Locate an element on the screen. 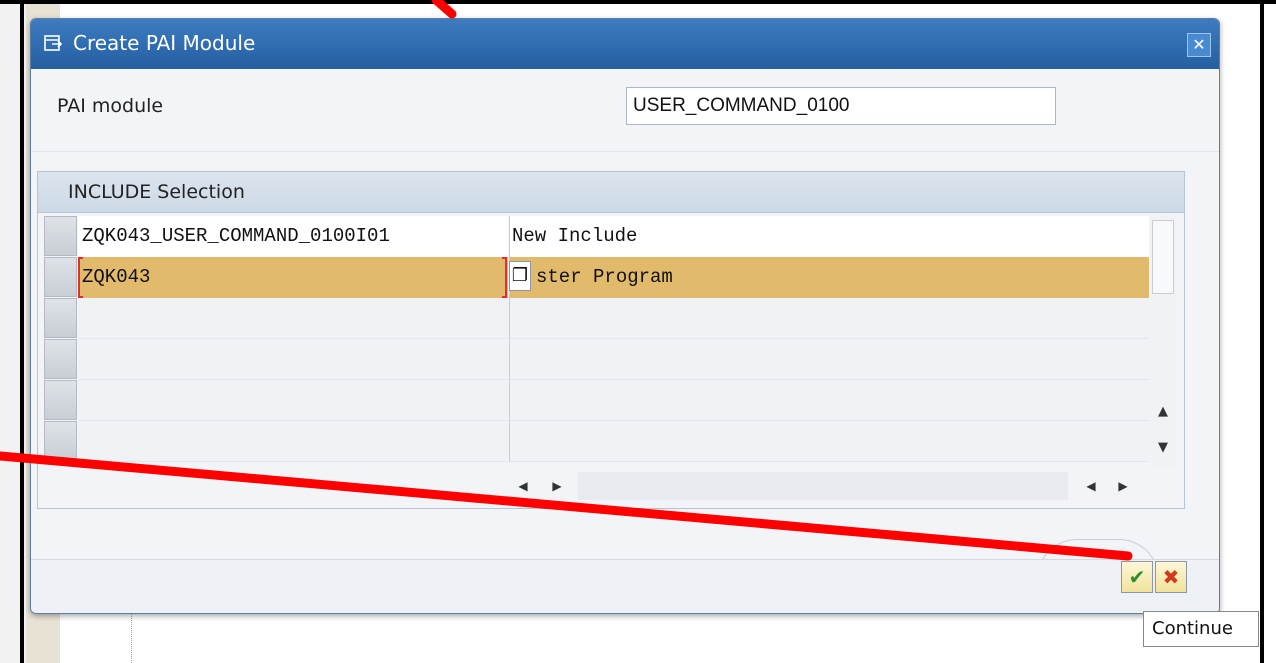  scroll-up-icon: ▲ is located at coordinates (1163, 412).